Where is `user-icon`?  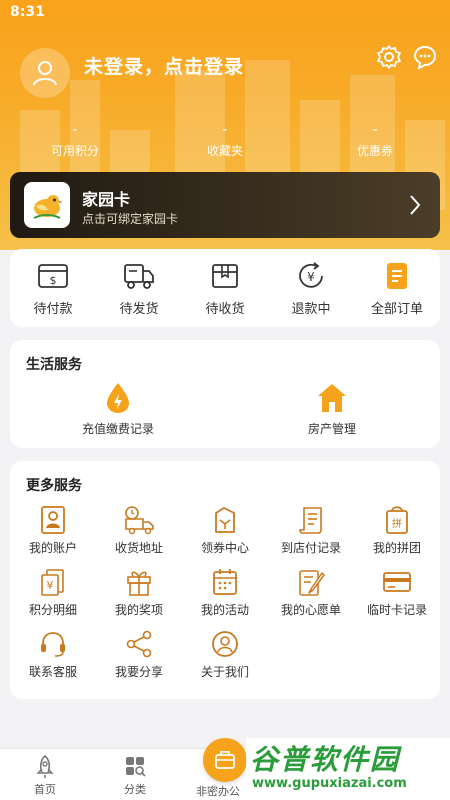
user-icon is located at coordinates (45, 73).